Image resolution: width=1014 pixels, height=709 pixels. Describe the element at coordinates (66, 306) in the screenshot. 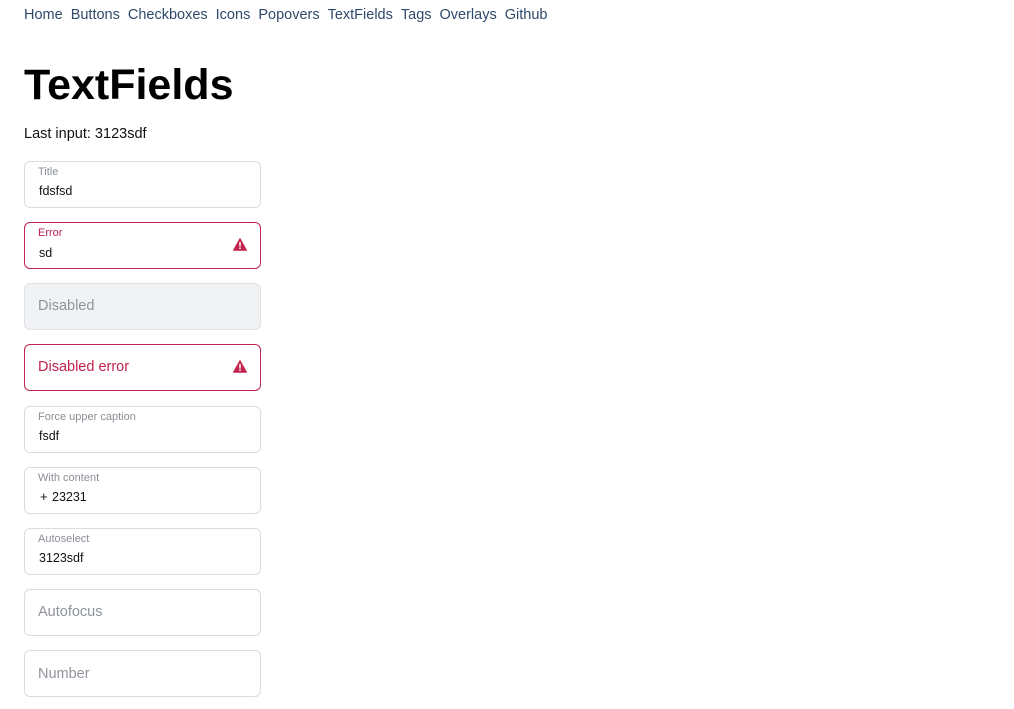

I see `disabled-field-placeholder: Disabled` at that location.